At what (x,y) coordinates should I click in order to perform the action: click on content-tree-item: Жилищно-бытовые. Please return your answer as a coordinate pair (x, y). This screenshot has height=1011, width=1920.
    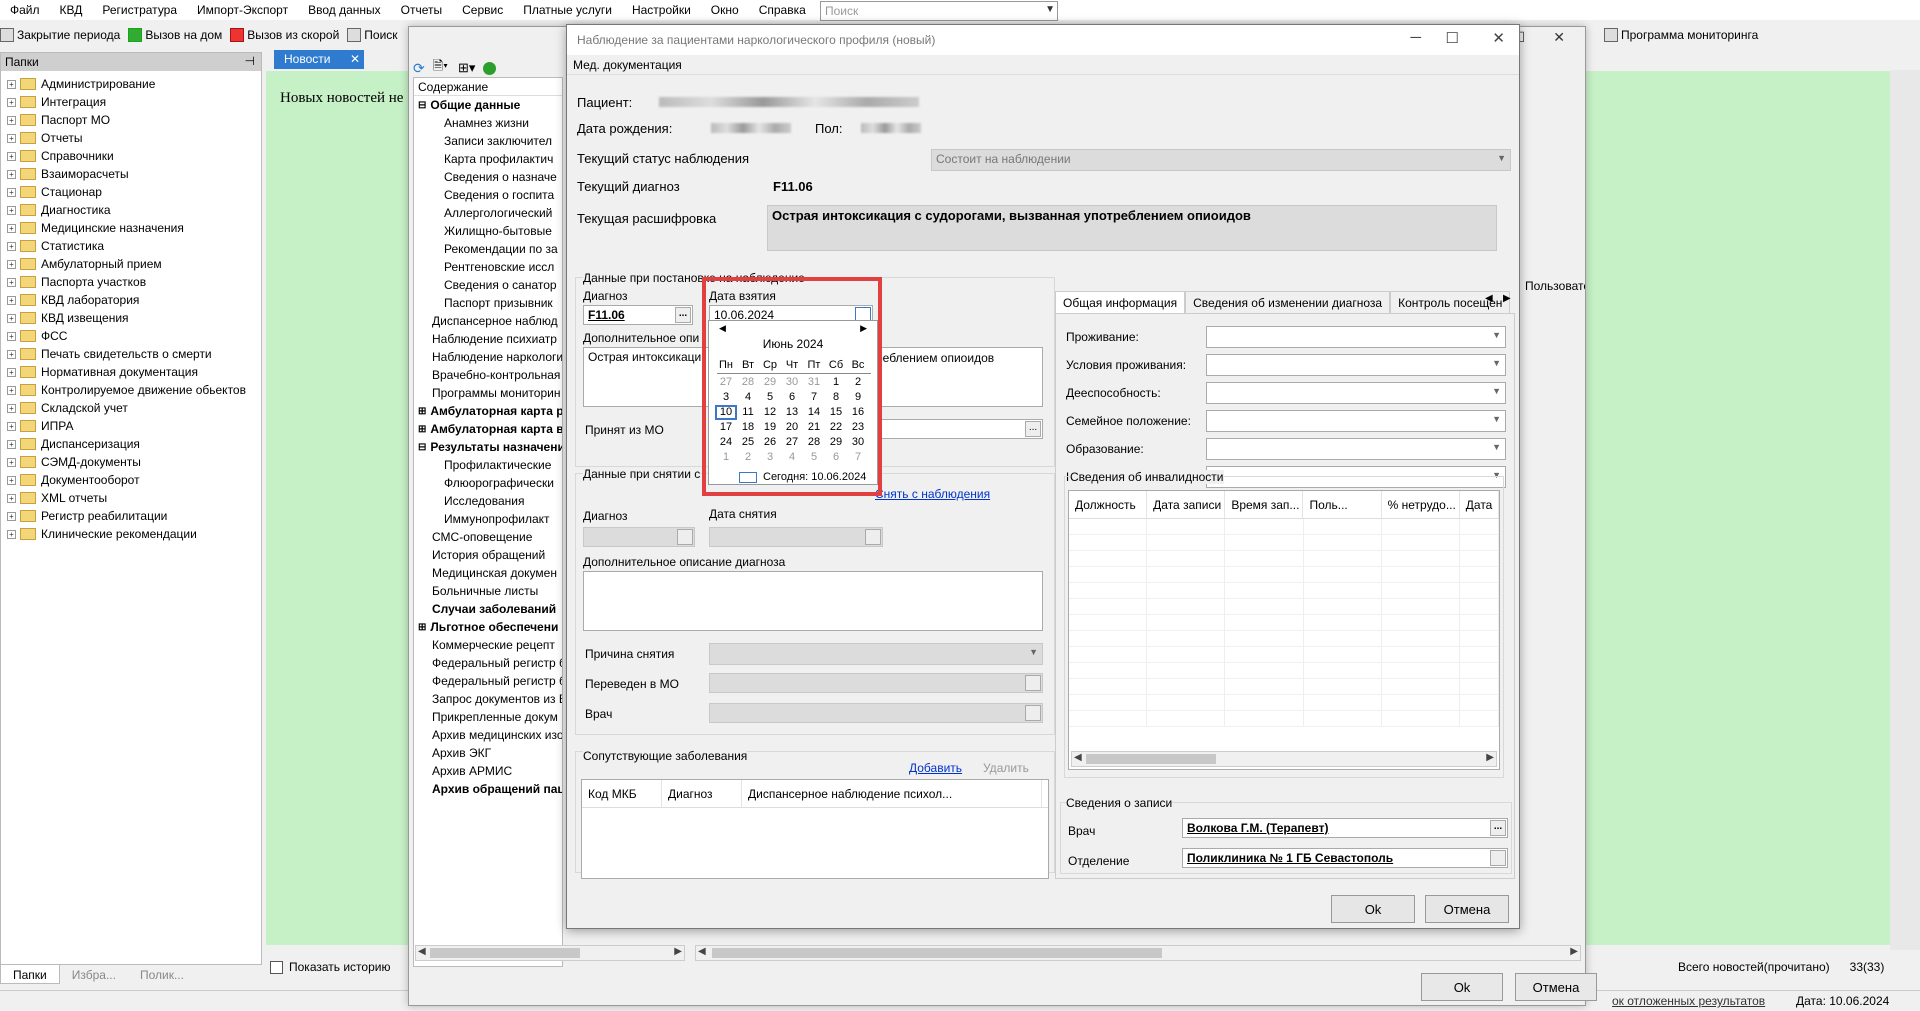
    Looking at the image, I should click on (488, 231).